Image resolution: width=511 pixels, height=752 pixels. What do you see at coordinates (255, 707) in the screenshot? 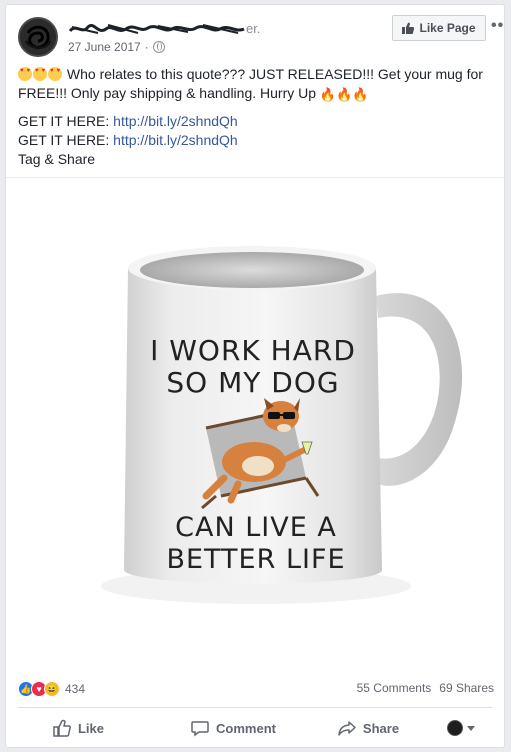
I see `actions-divider` at bounding box center [255, 707].